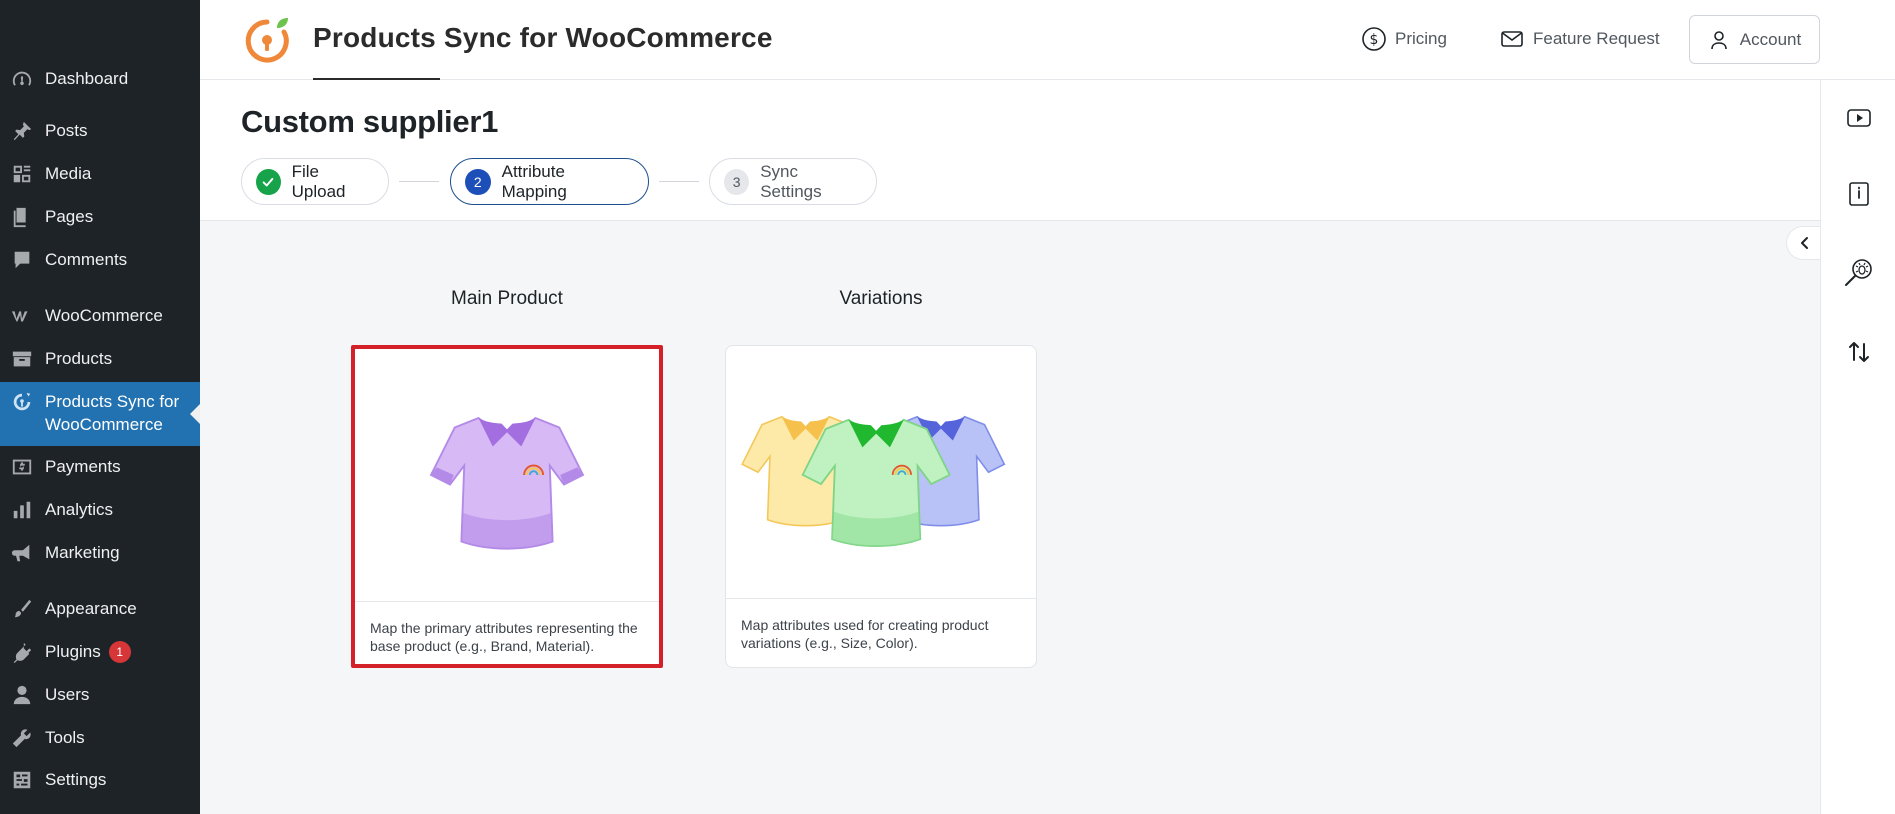 The image size is (1895, 814). What do you see at coordinates (112, 413) in the screenshot?
I see `sidebar-item-label: Products Sync for WooCommerce` at bounding box center [112, 413].